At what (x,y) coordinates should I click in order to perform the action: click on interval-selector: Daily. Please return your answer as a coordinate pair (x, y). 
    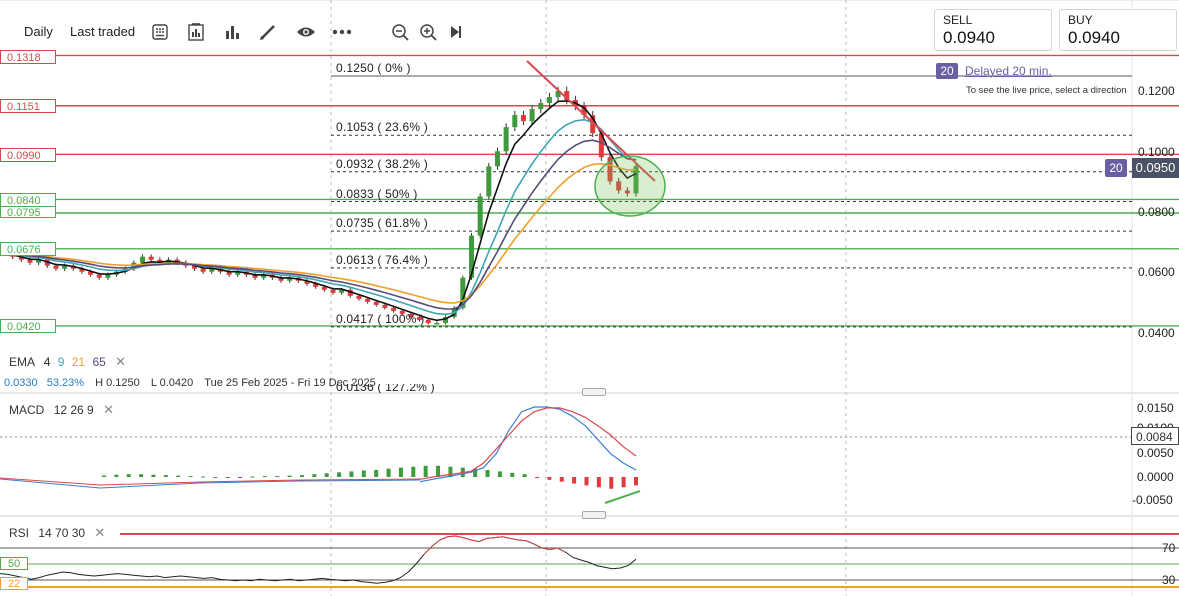
    Looking at the image, I should click on (38, 31).